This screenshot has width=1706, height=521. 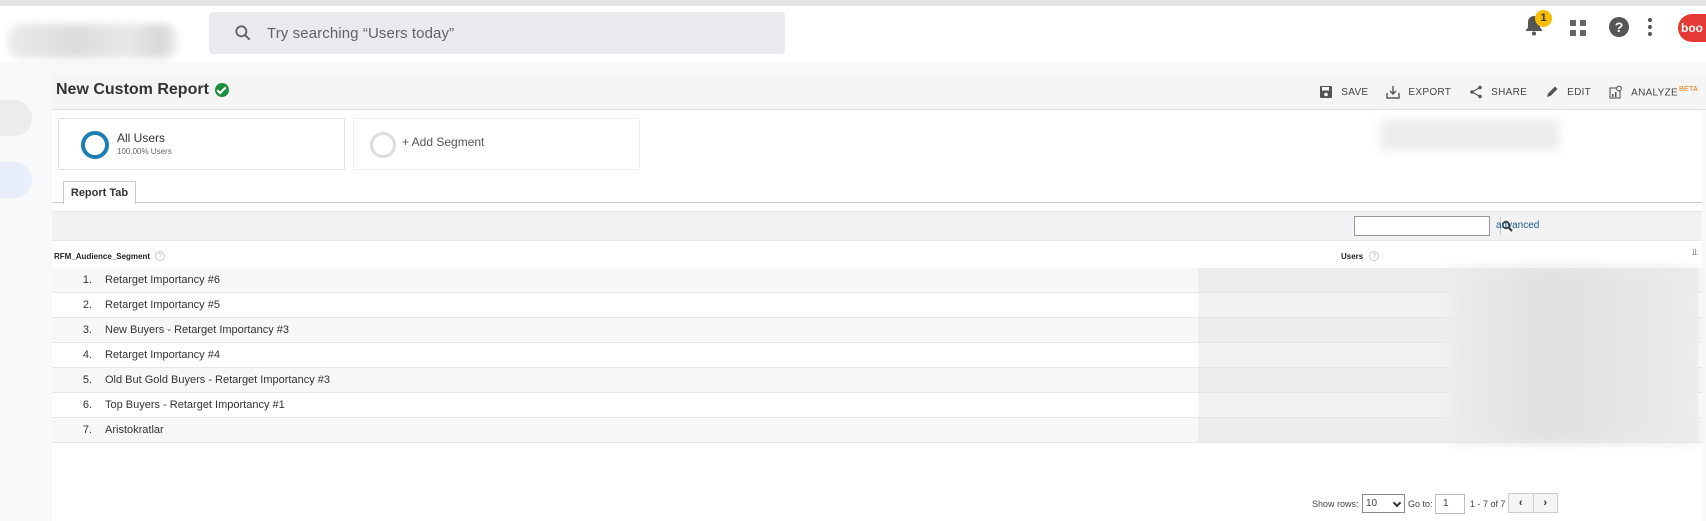 I want to click on advanced-filter-link: advanced, so click(x=1517, y=225).